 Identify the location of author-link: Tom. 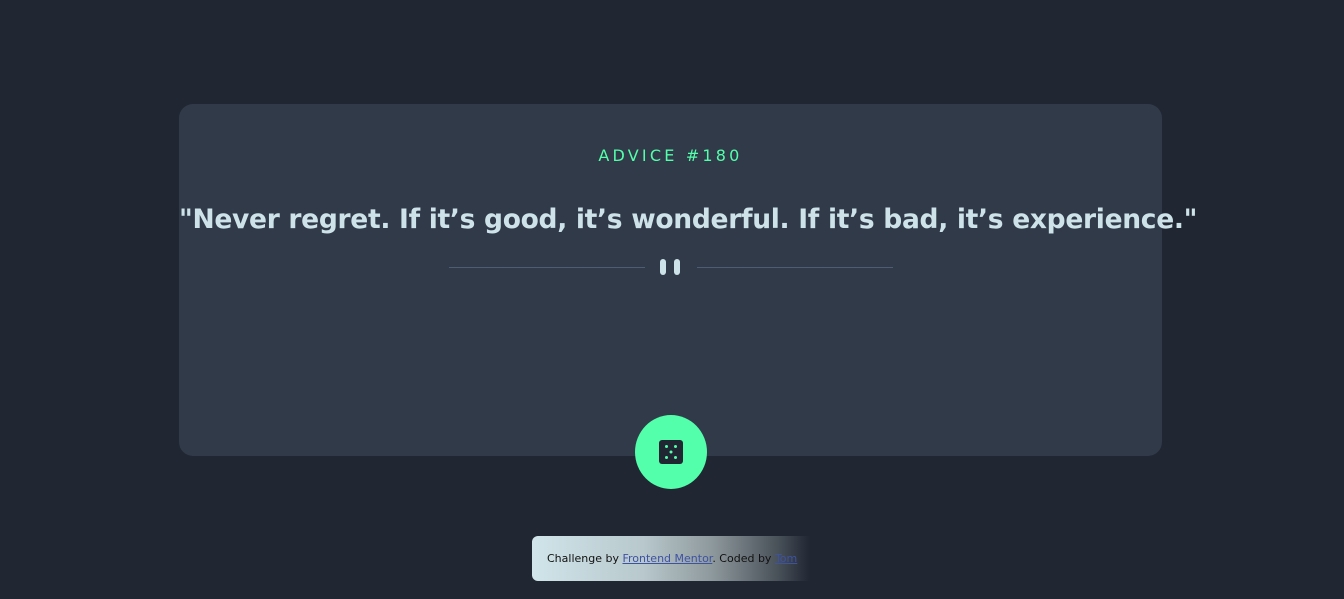
(786, 558).